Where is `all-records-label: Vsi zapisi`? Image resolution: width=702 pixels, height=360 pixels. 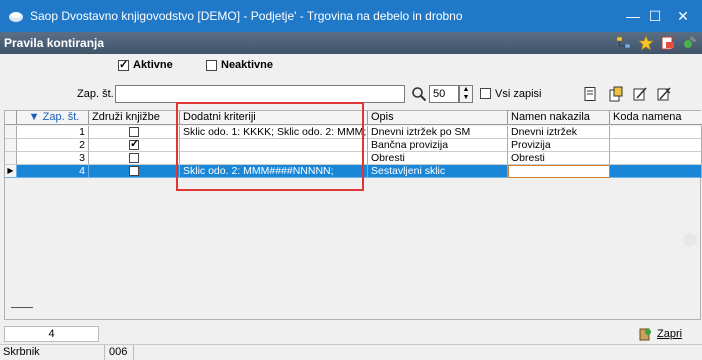
all-records-label: Vsi zapisi is located at coordinates (518, 94).